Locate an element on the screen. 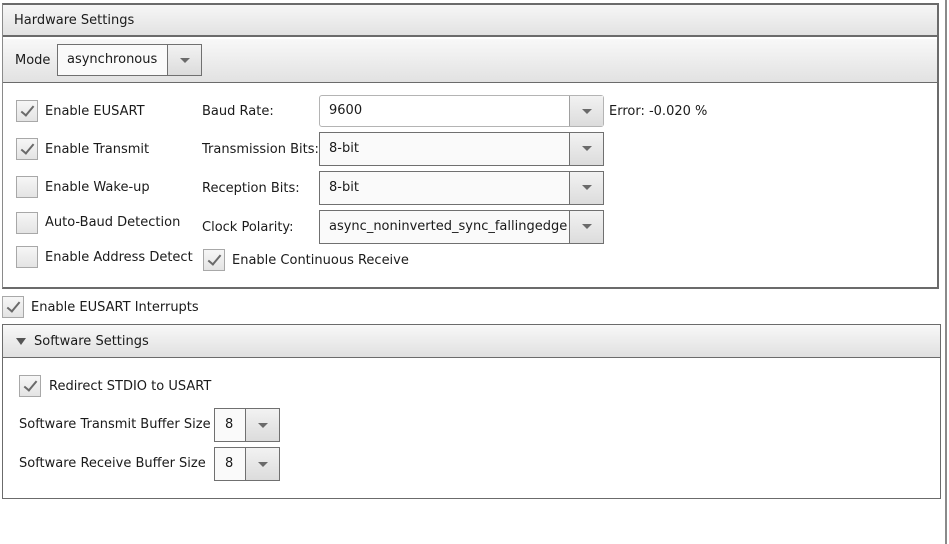  baud-rate-label: Baud Rate: is located at coordinates (238, 111).